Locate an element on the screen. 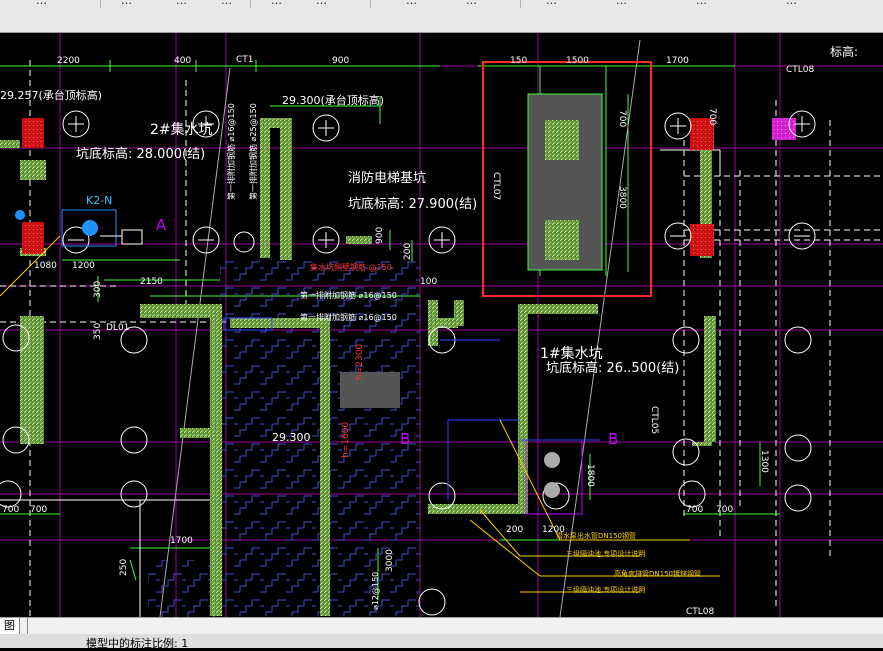  cap-id: CTL07 is located at coordinates (496, 186).